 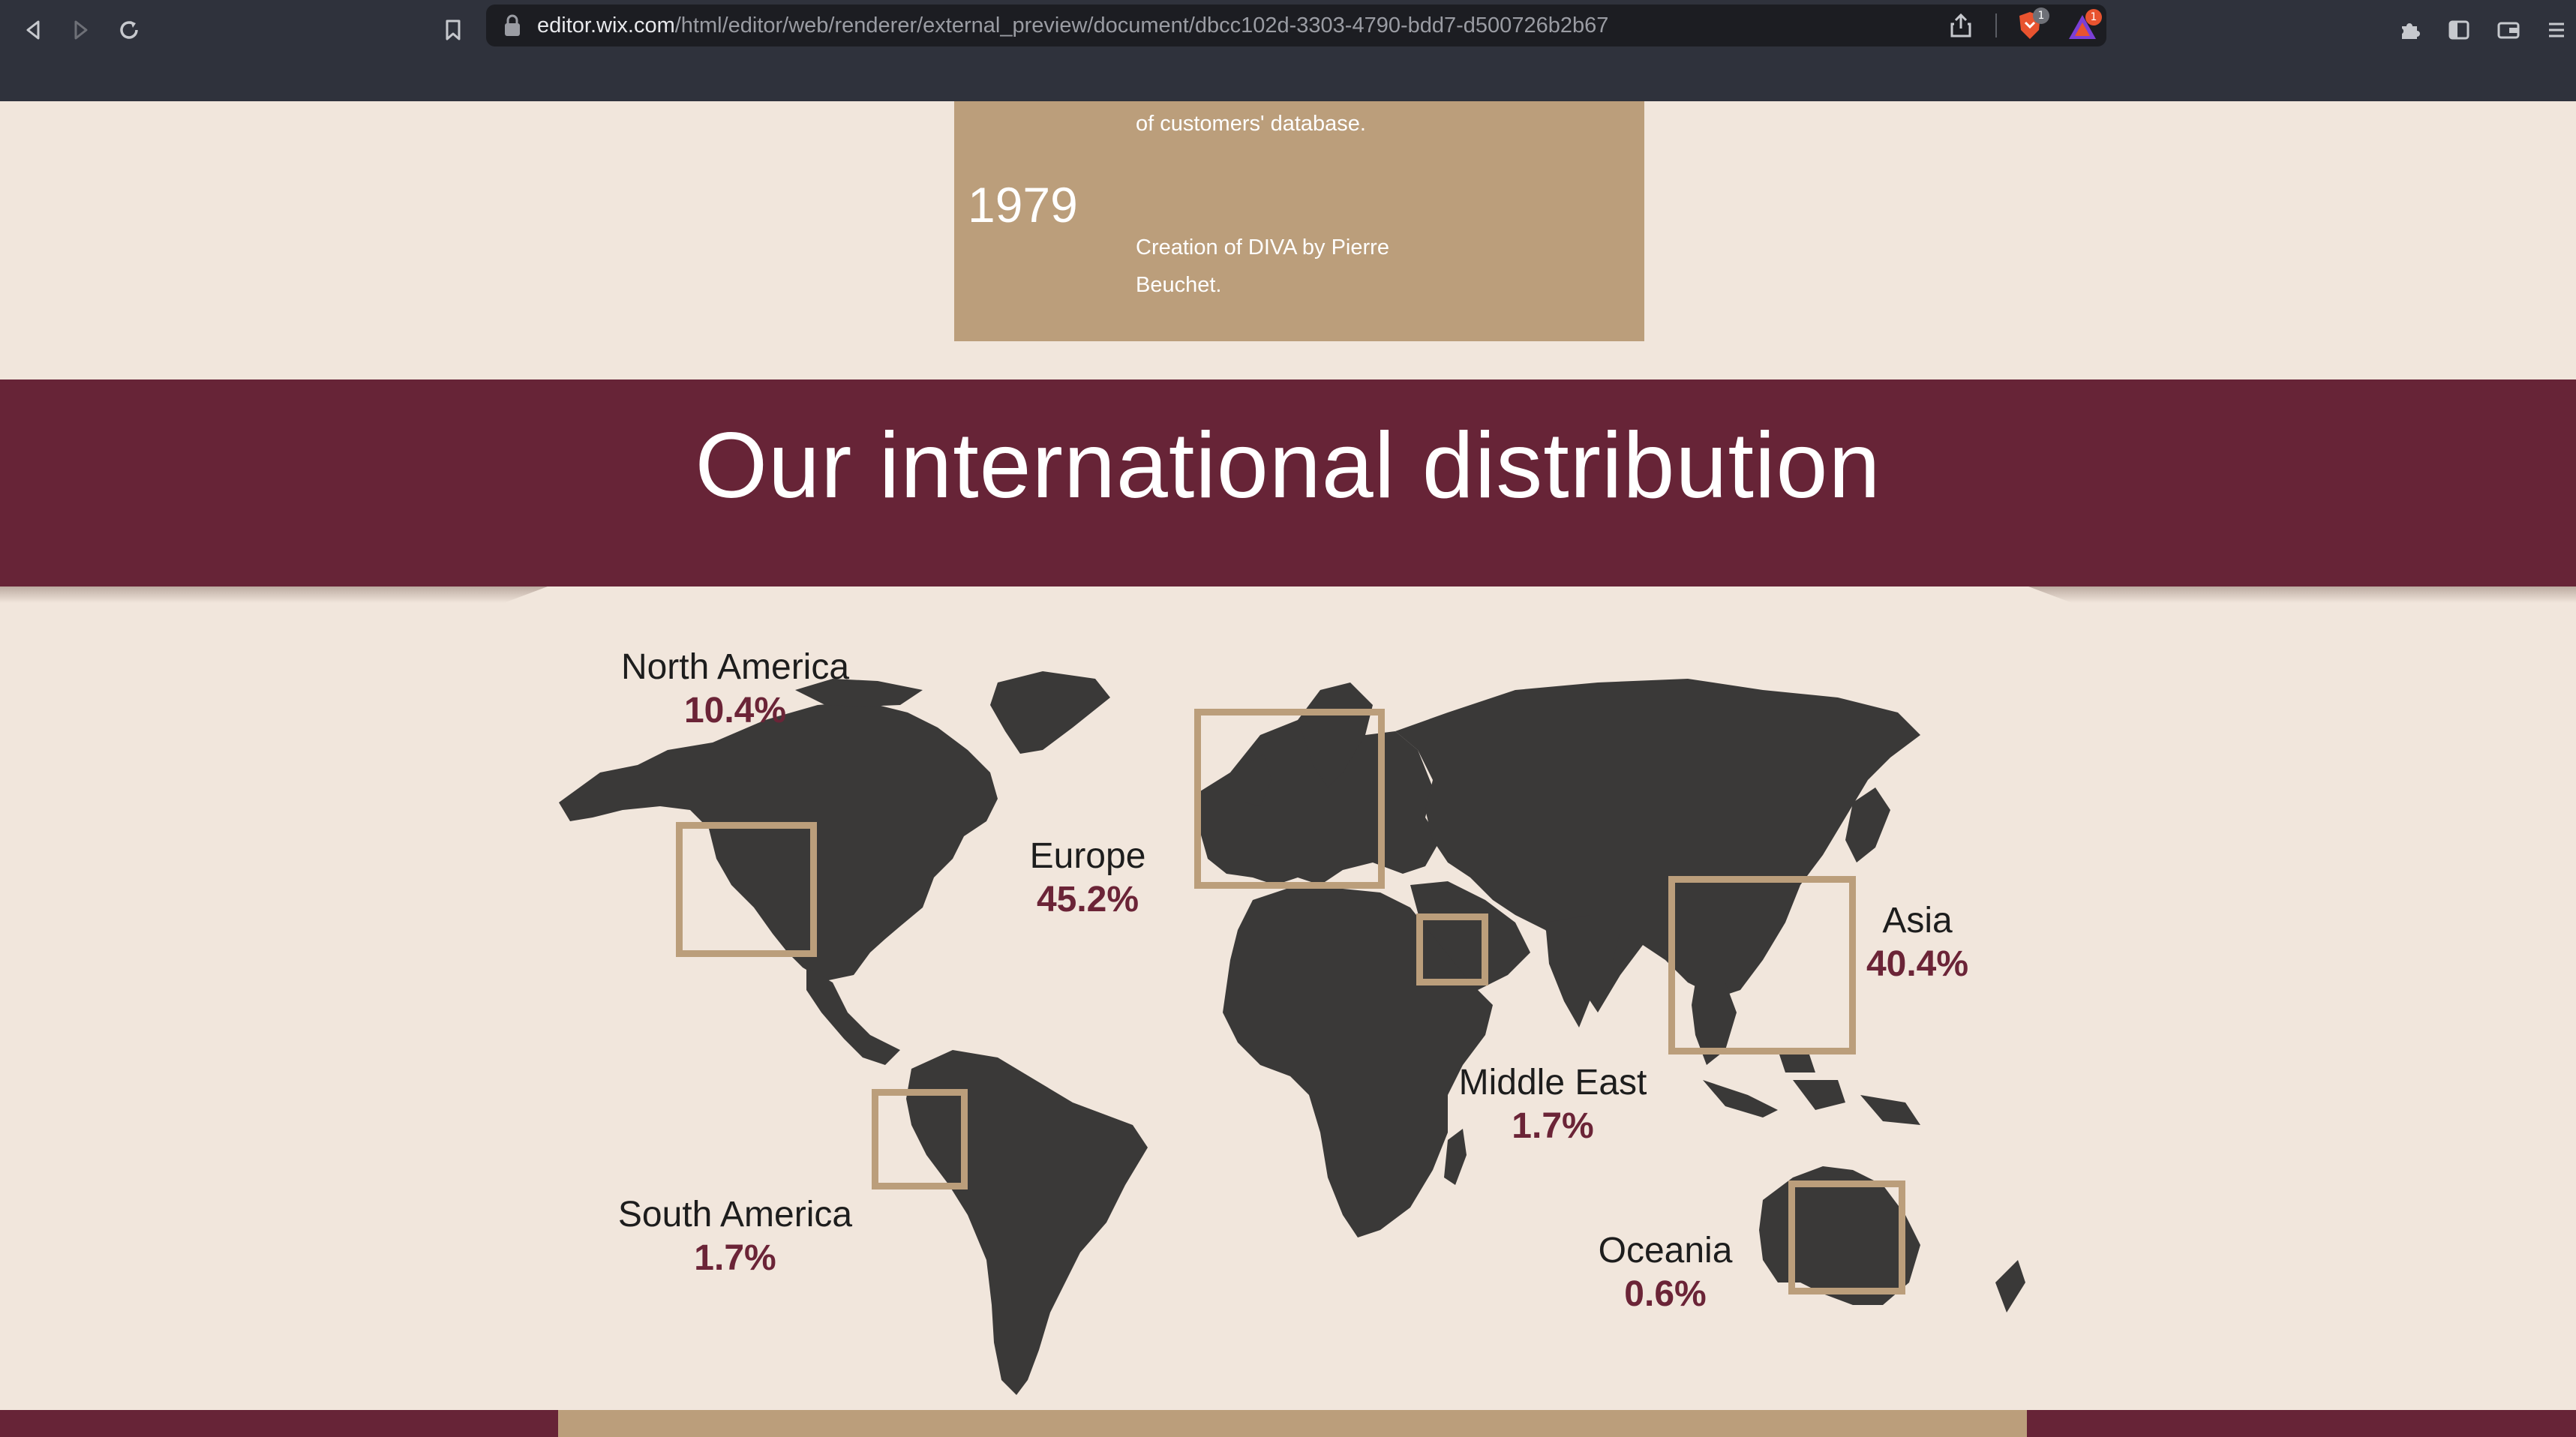 I want to click on middle-east-percent: 1.7%, so click(x=1553, y=1126).